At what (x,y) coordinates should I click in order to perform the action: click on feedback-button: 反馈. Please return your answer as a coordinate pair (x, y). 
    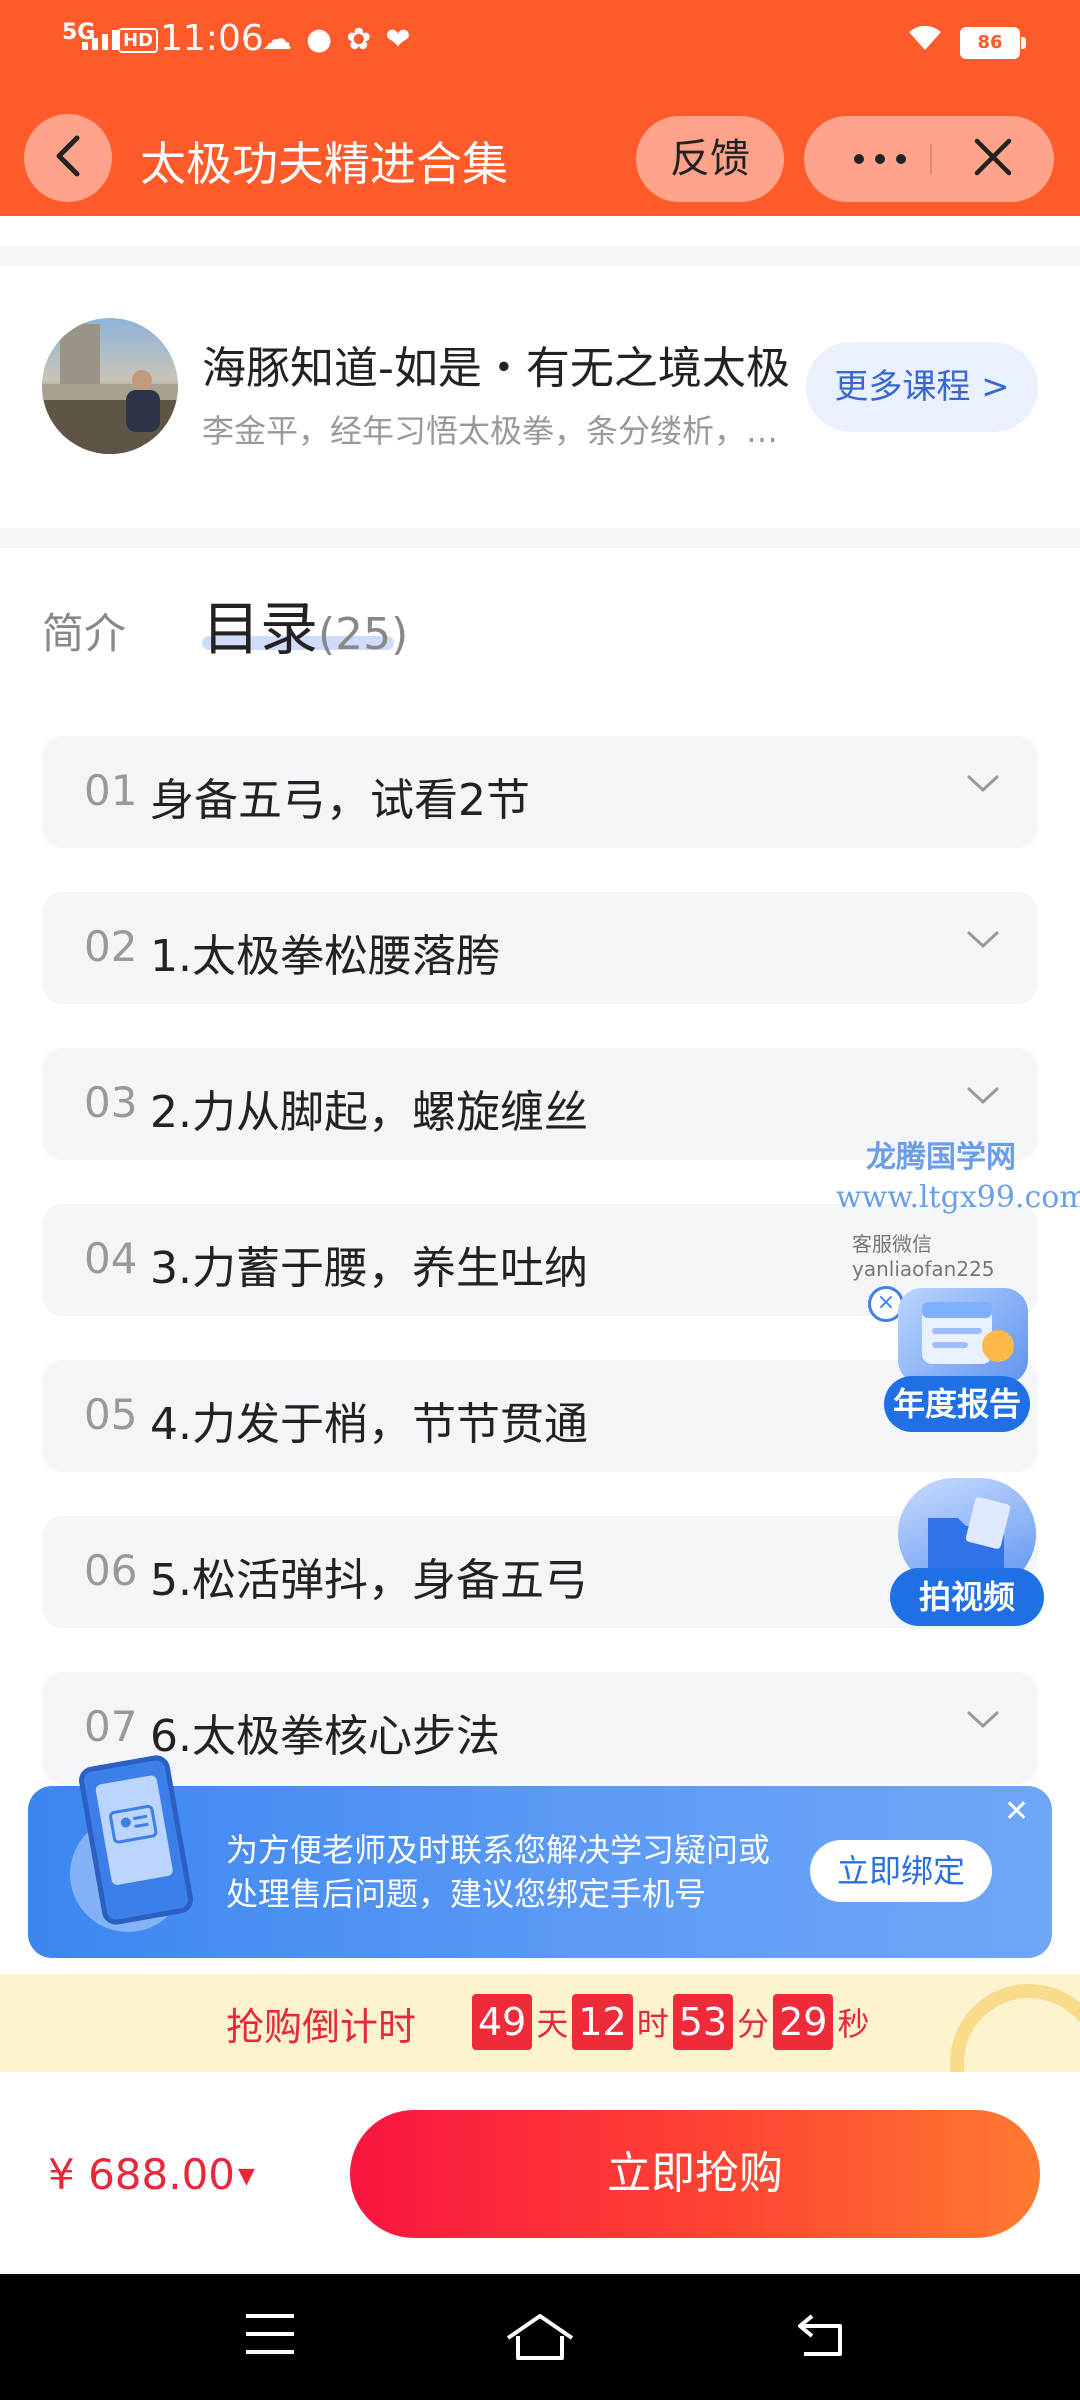
    Looking at the image, I should click on (710, 159).